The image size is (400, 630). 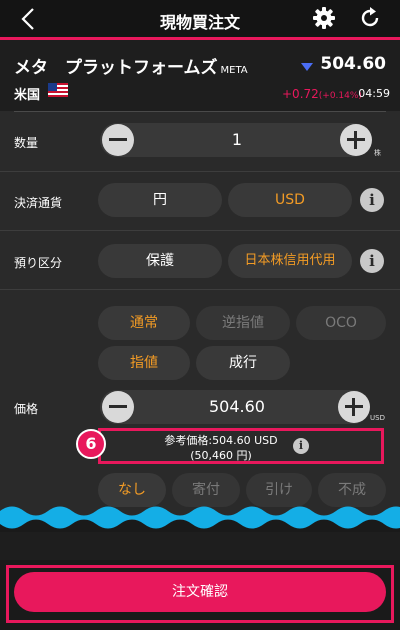 I want to click on order-type-normal: 通常, so click(x=144, y=323).